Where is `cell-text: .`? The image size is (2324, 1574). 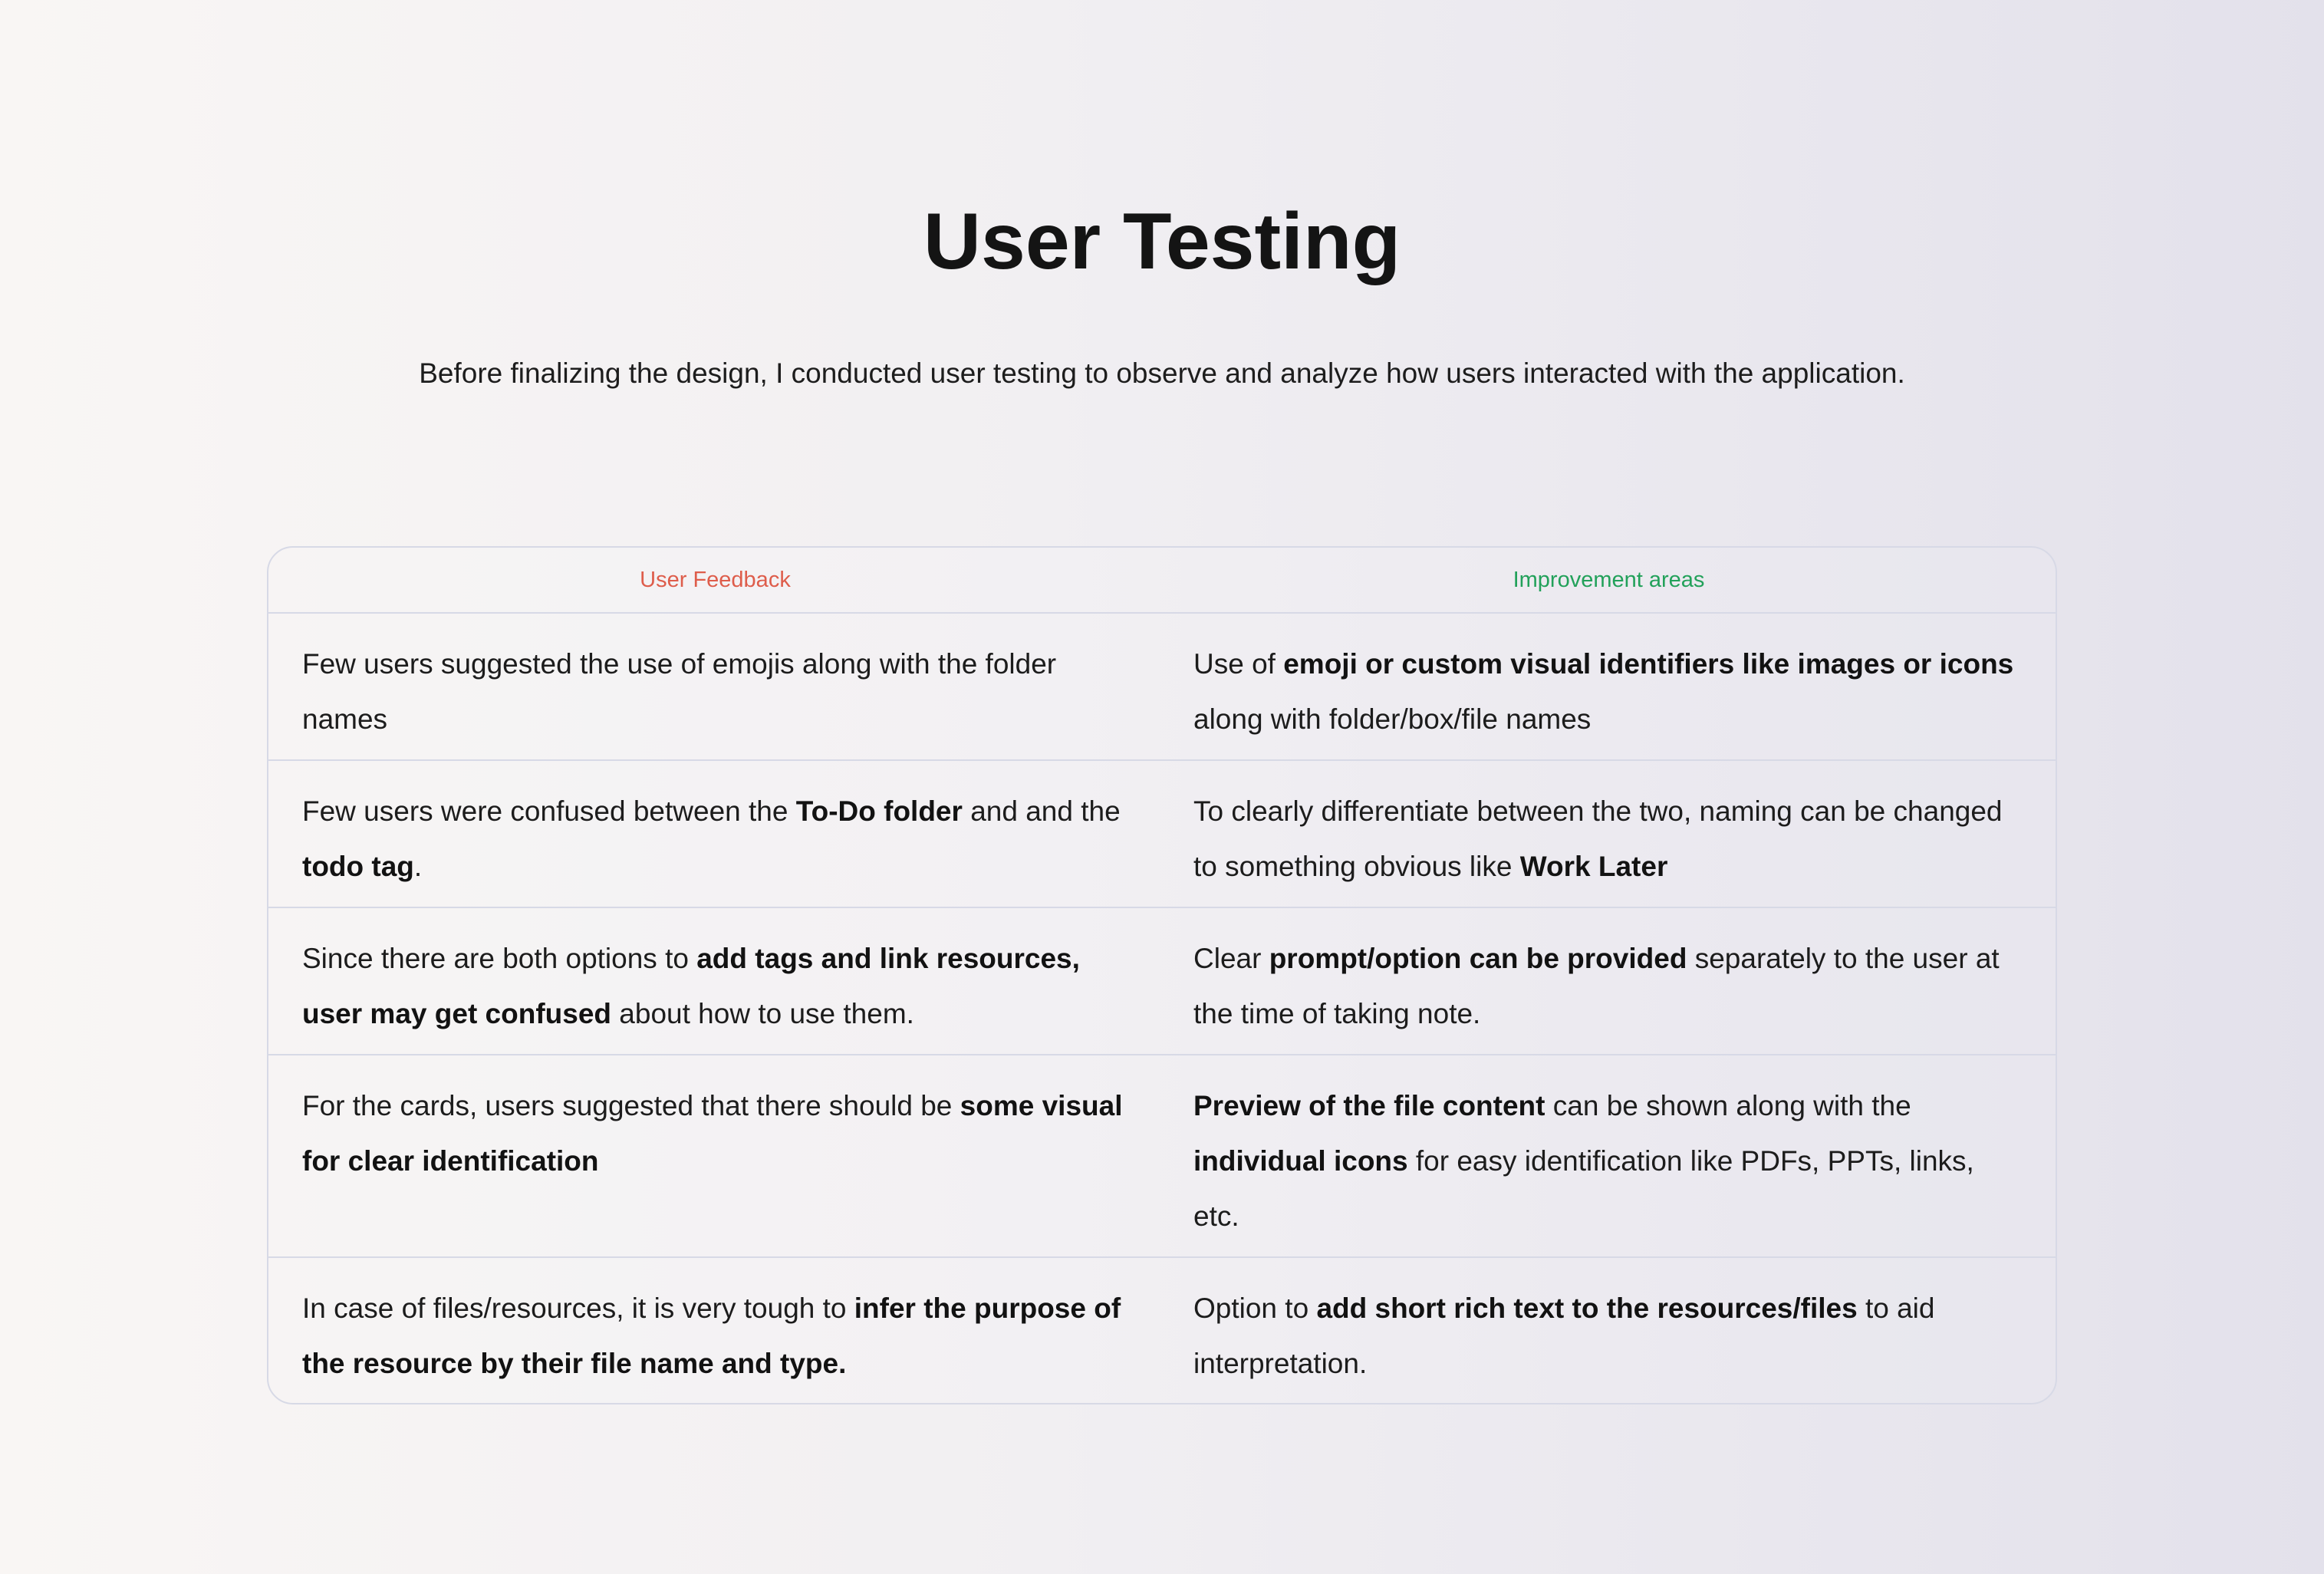
cell-text: . is located at coordinates (418, 866).